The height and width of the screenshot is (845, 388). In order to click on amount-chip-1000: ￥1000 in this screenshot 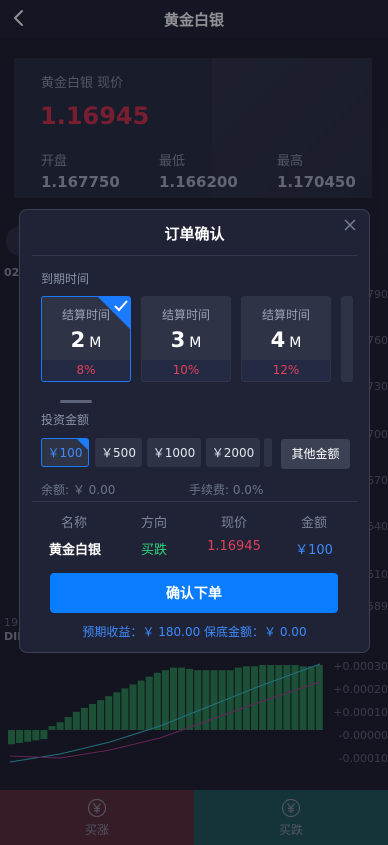, I will do `click(174, 452)`.